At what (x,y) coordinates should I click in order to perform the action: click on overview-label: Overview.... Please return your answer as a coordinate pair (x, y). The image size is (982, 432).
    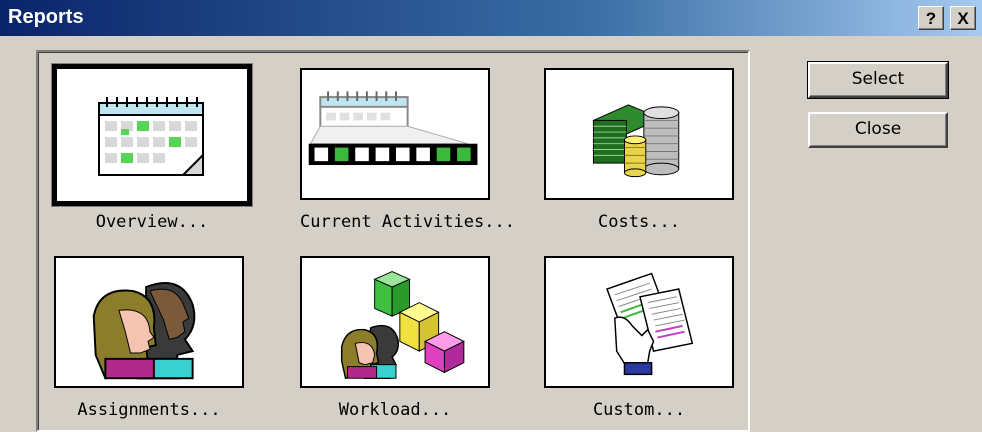
    Looking at the image, I should click on (152, 222).